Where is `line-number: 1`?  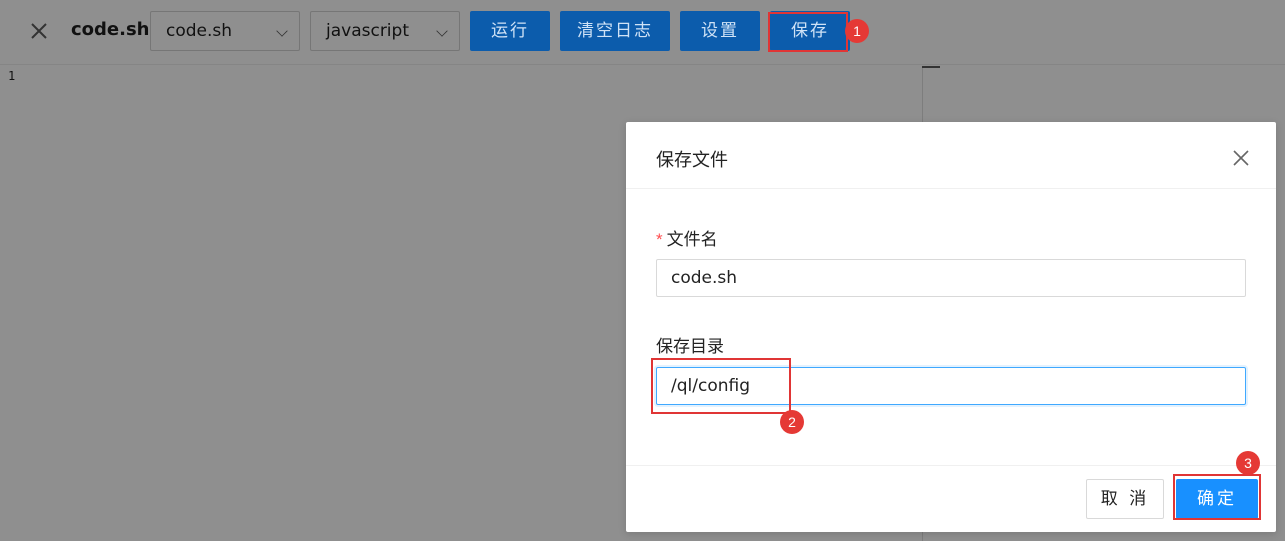 line-number: 1 is located at coordinates (12, 76).